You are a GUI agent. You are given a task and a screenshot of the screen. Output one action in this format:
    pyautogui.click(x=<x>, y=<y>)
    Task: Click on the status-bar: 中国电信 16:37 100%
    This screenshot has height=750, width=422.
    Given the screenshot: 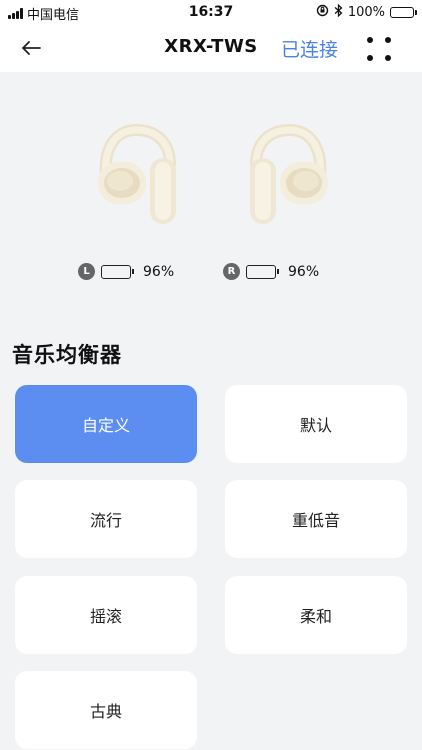 What is the action you would take?
    pyautogui.click(x=211, y=12)
    